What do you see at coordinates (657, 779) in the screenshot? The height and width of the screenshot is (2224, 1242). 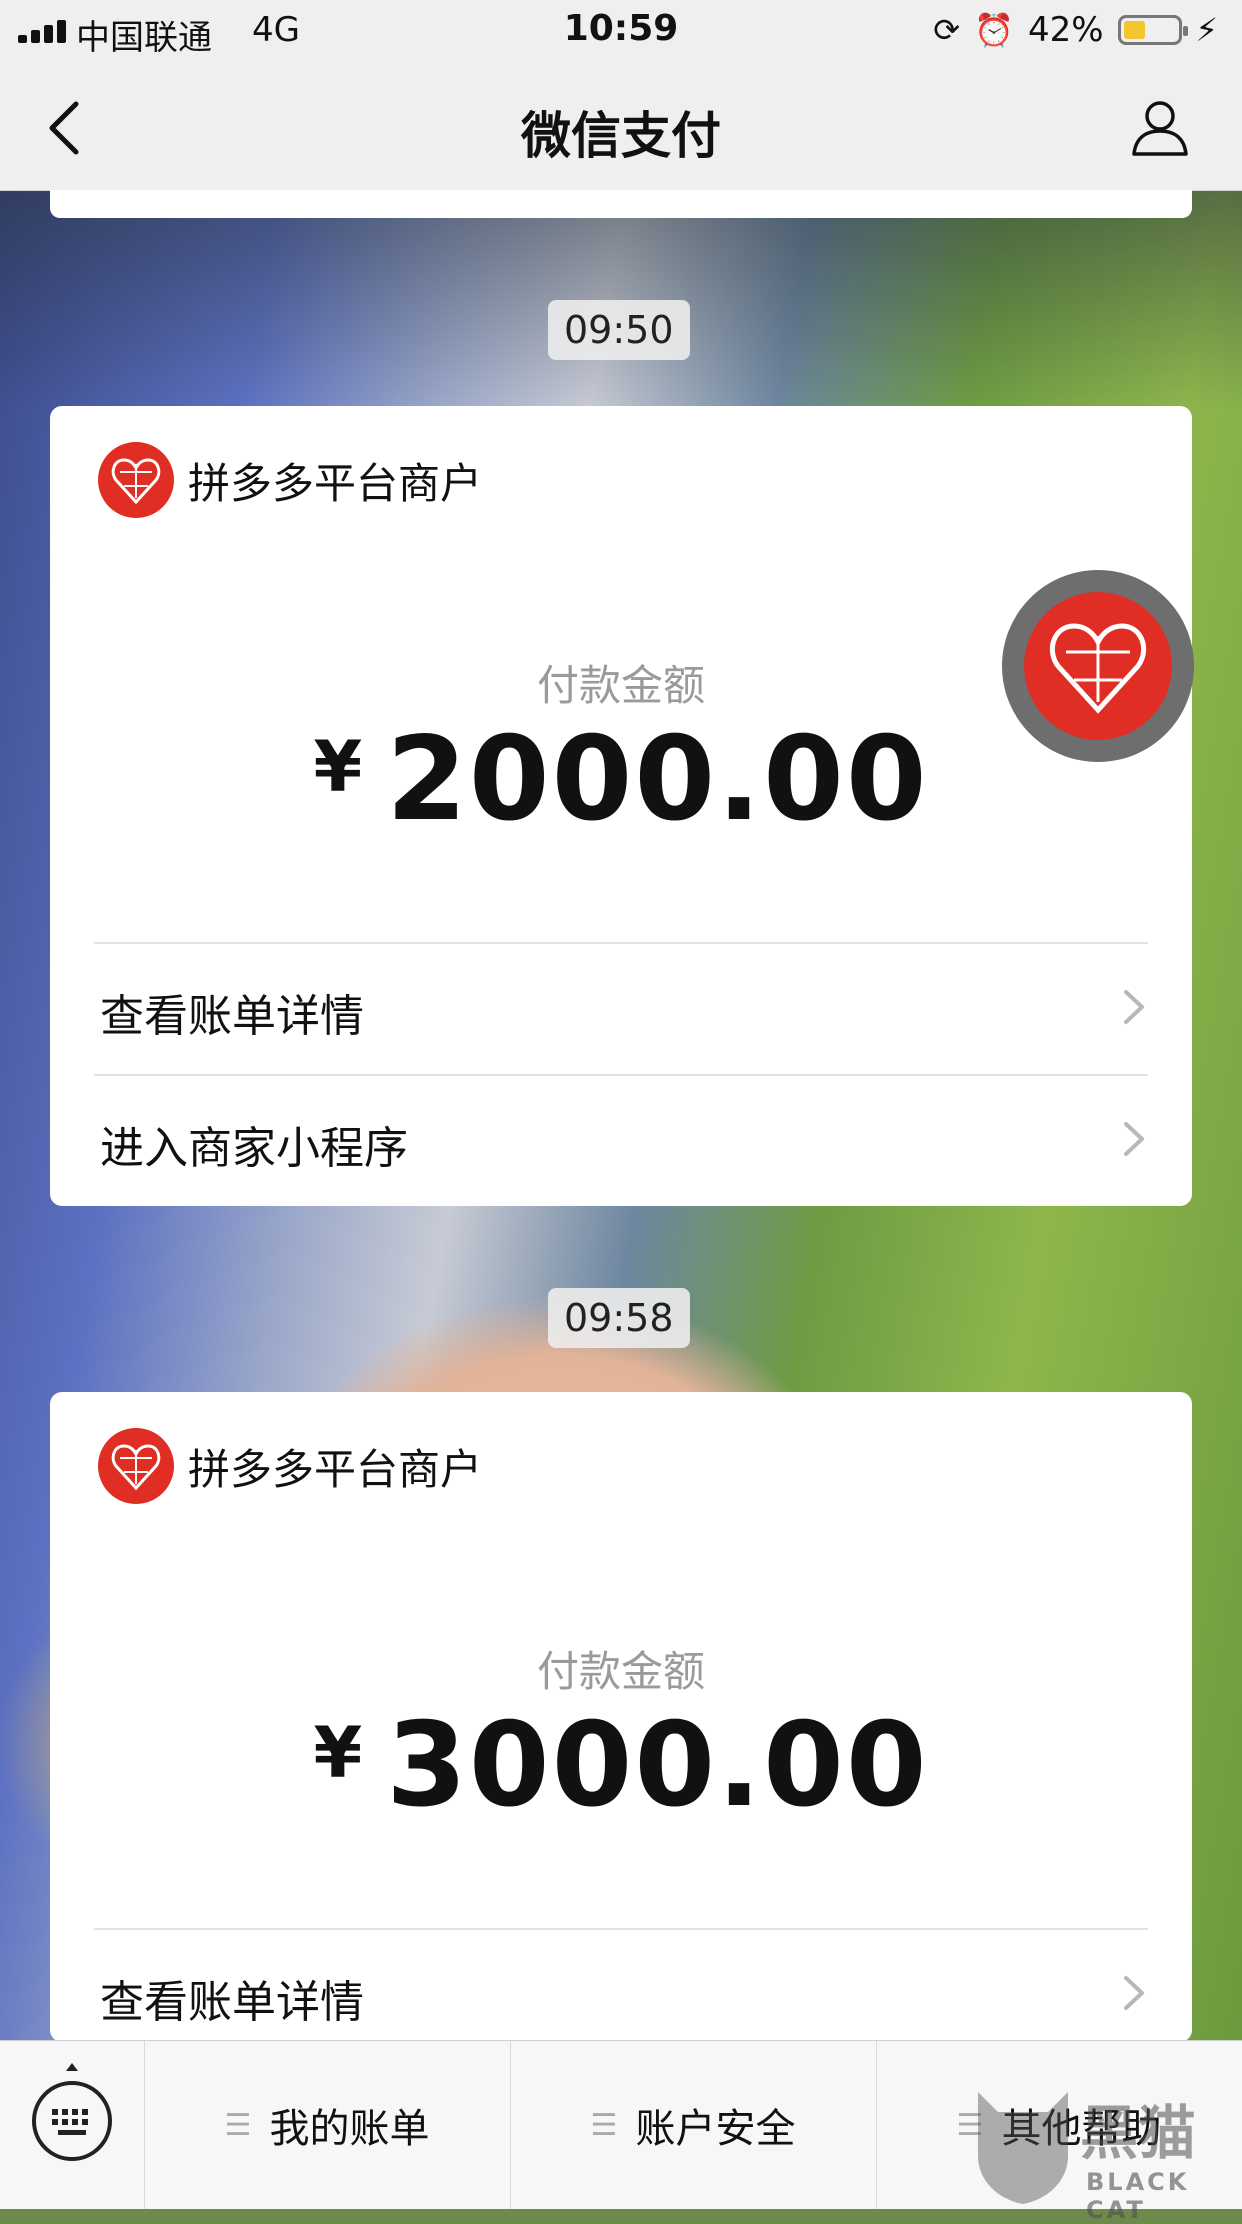 I see `amount-value: 2000.00` at bounding box center [657, 779].